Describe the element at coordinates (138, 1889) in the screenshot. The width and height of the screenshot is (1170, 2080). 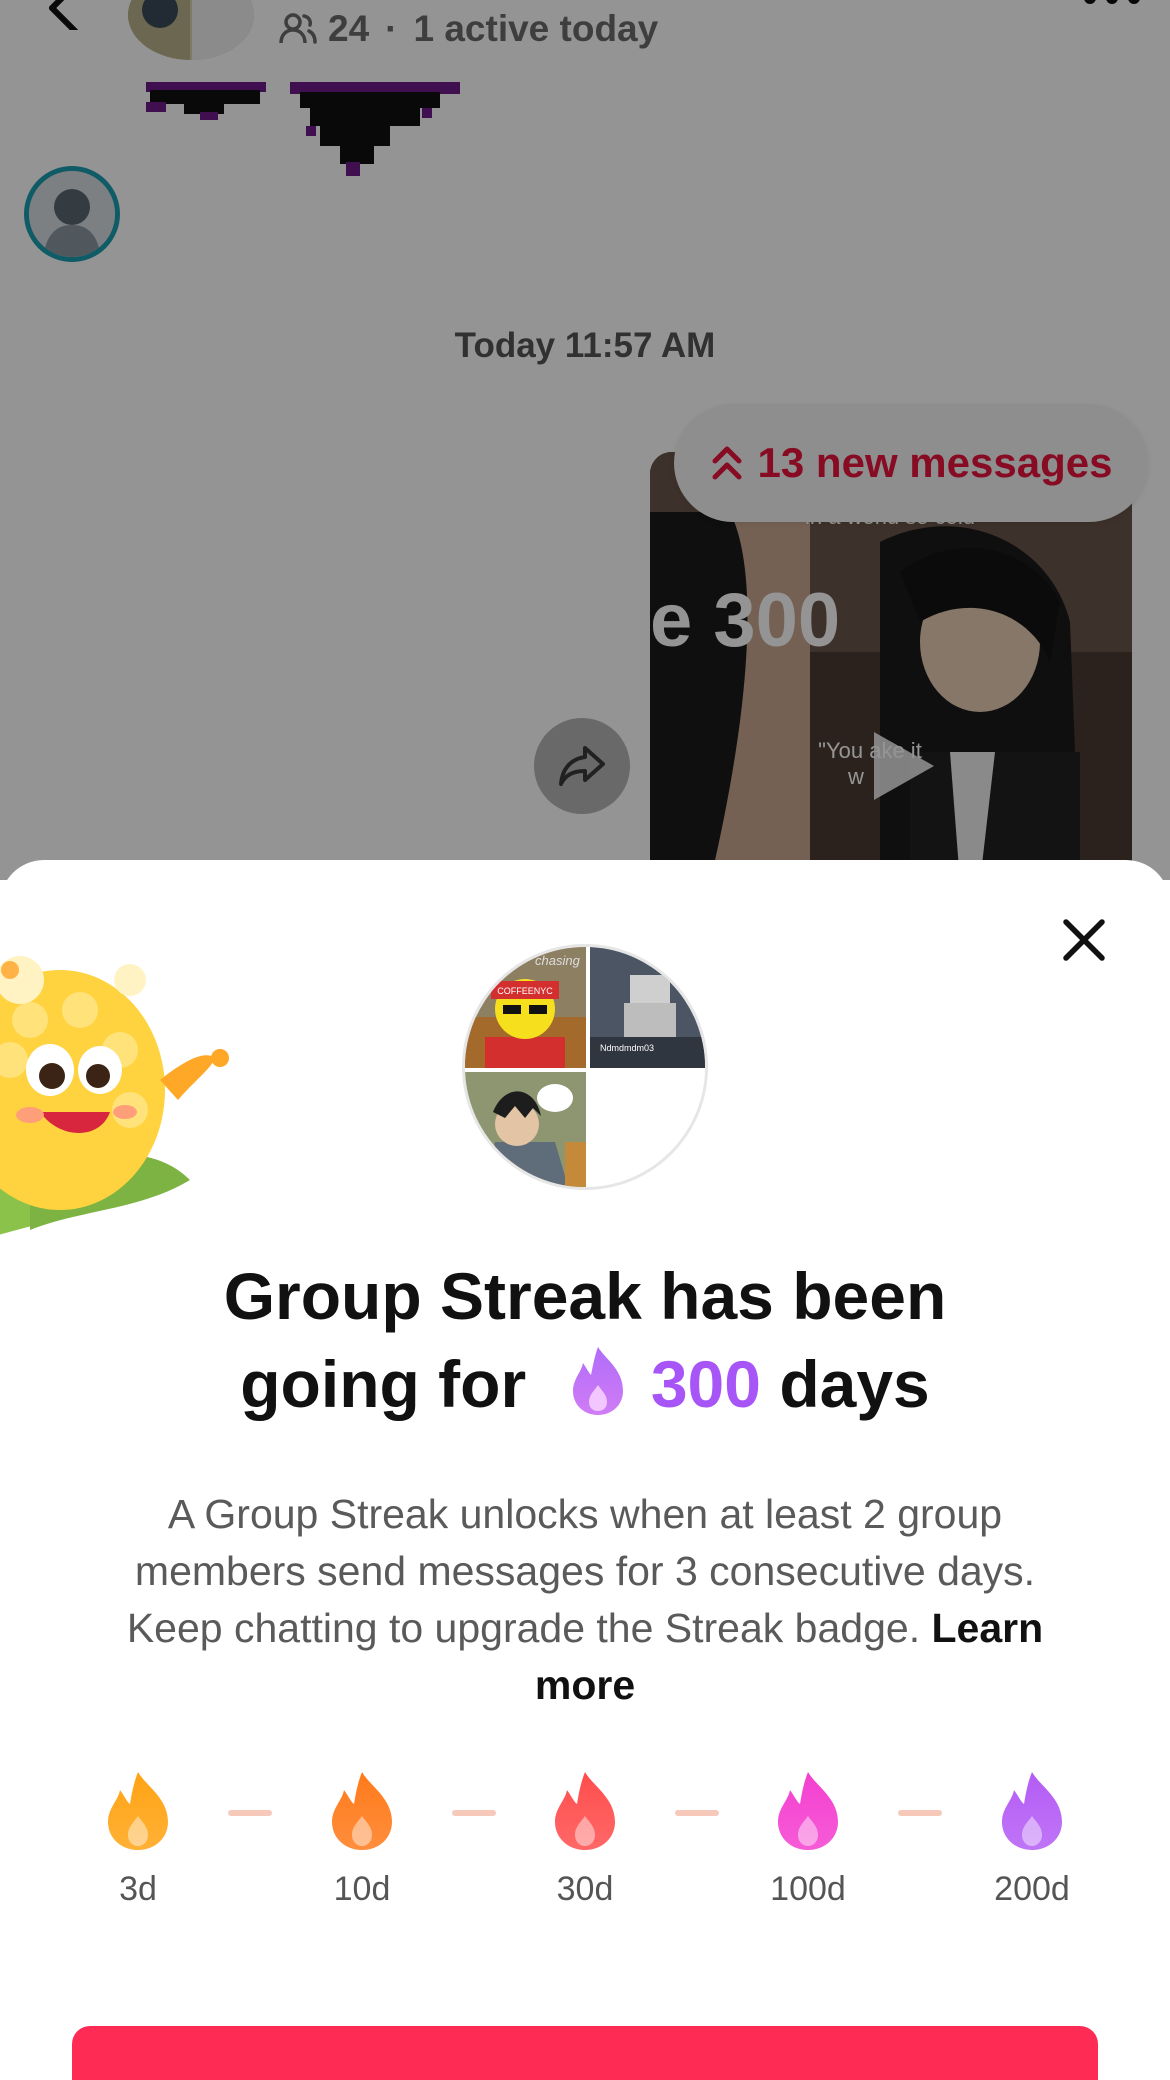
I see `milestone-label: 3d` at that location.